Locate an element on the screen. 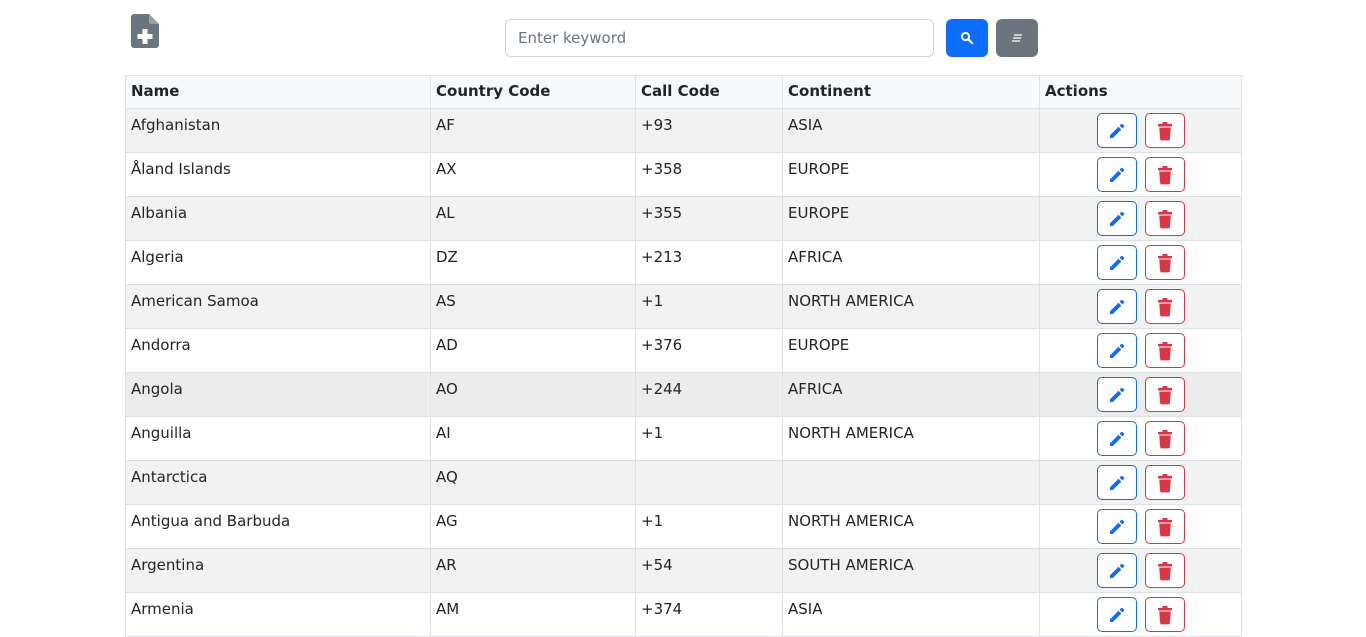 Image resolution: width=1366 pixels, height=637 pixels. cell-name: Afghanistan is located at coordinates (278, 130).